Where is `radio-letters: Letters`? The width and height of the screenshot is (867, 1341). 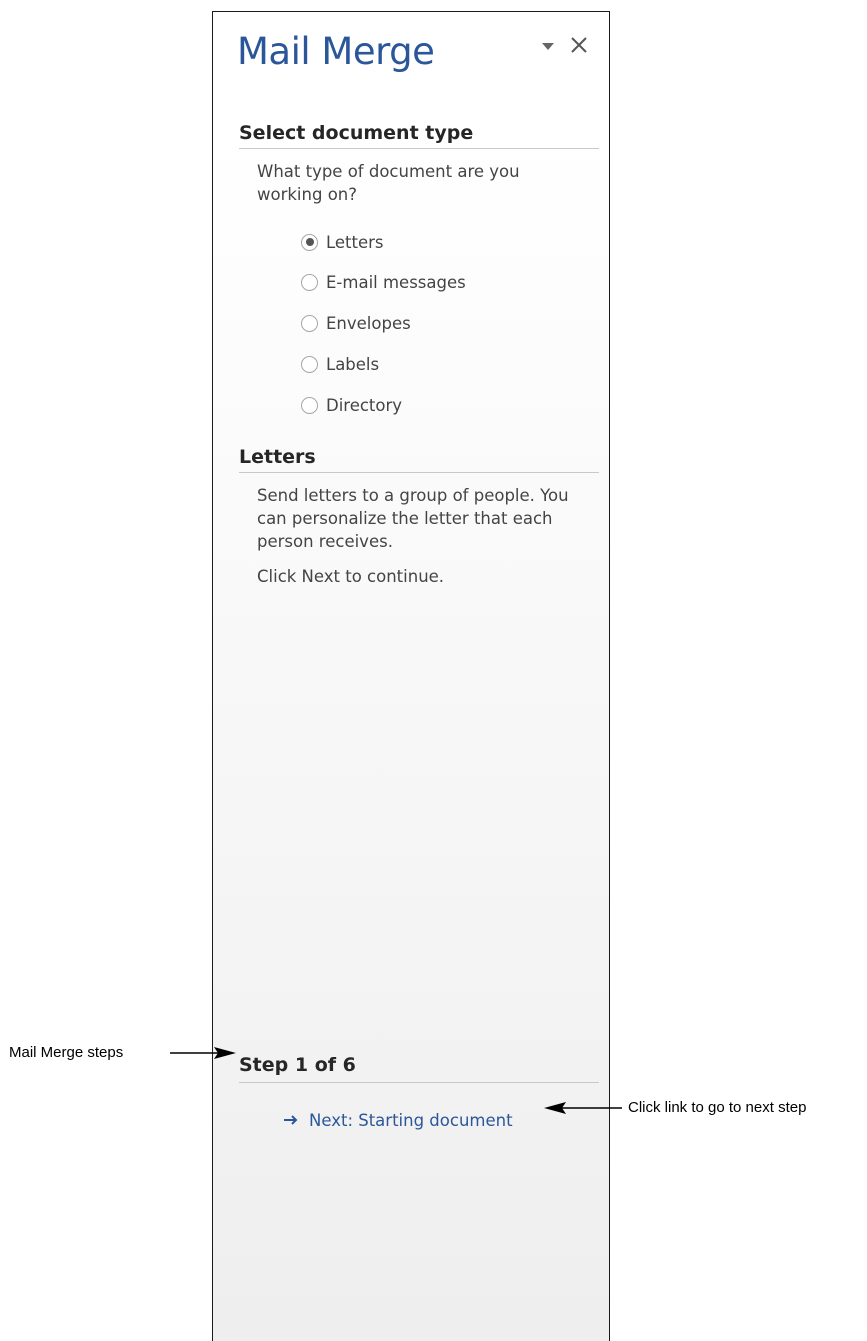 radio-letters: Letters is located at coordinates (342, 242).